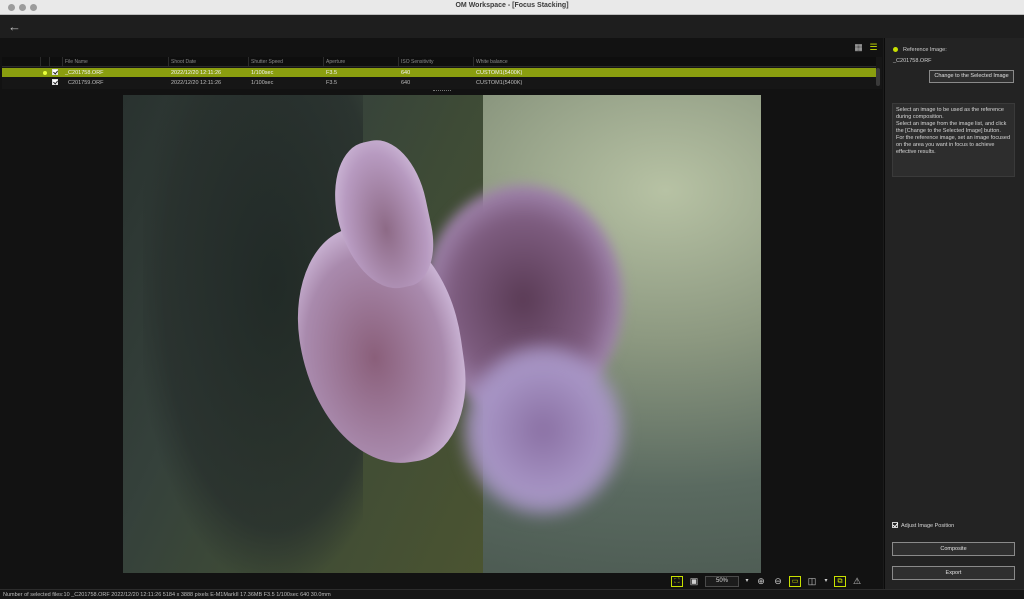 The image size is (1024, 599). I want to click on view-mode-buttons: ▦ ☰, so click(866, 47).